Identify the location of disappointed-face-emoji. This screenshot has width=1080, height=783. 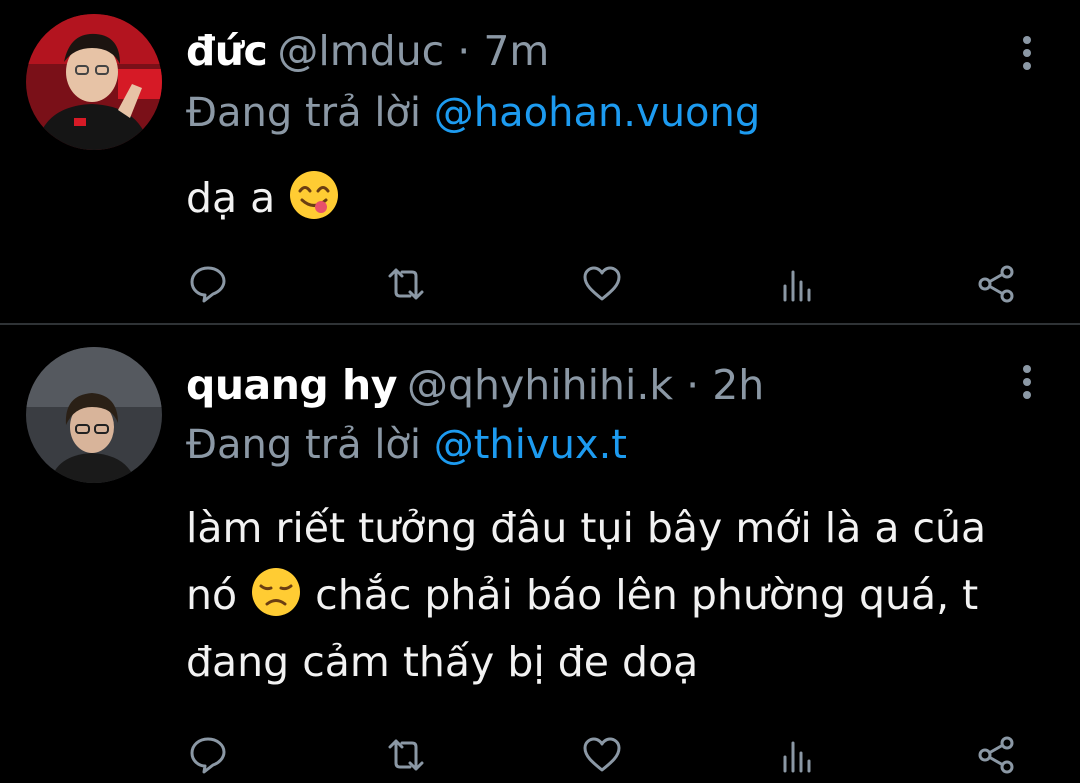
(276, 592).